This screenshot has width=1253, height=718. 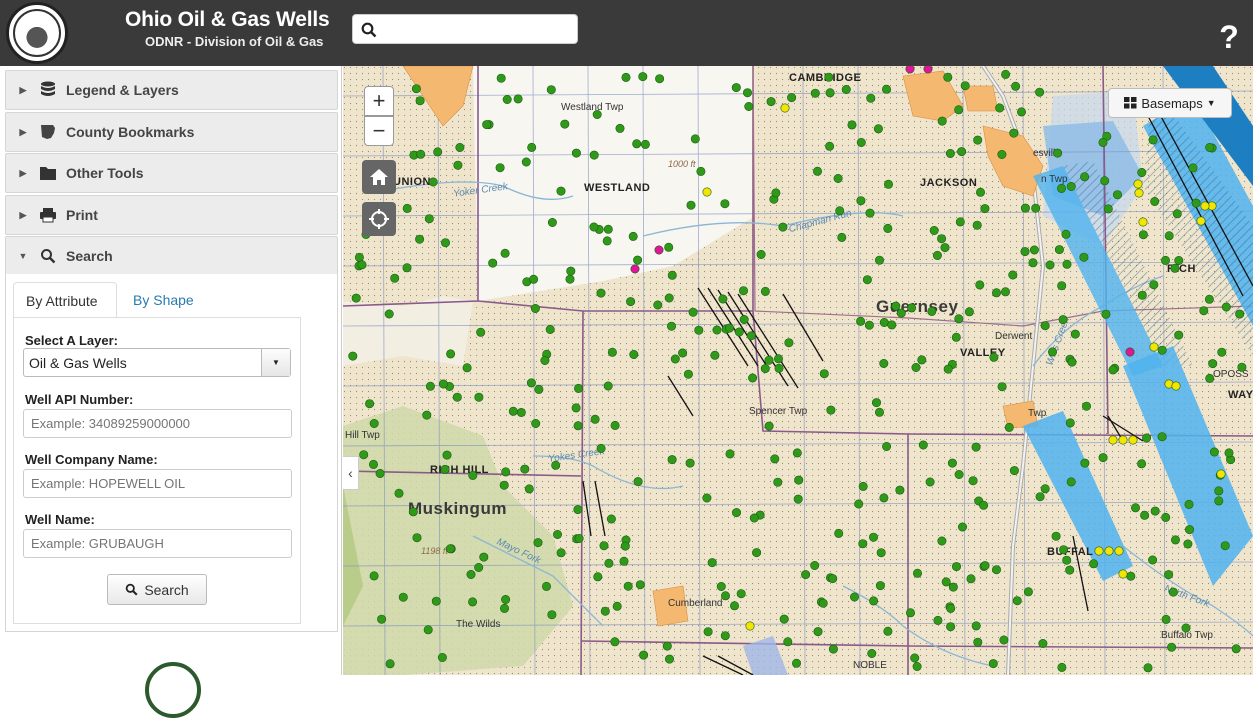 What do you see at coordinates (917, 306) in the screenshot?
I see `label-guernsey: Guernsey` at bounding box center [917, 306].